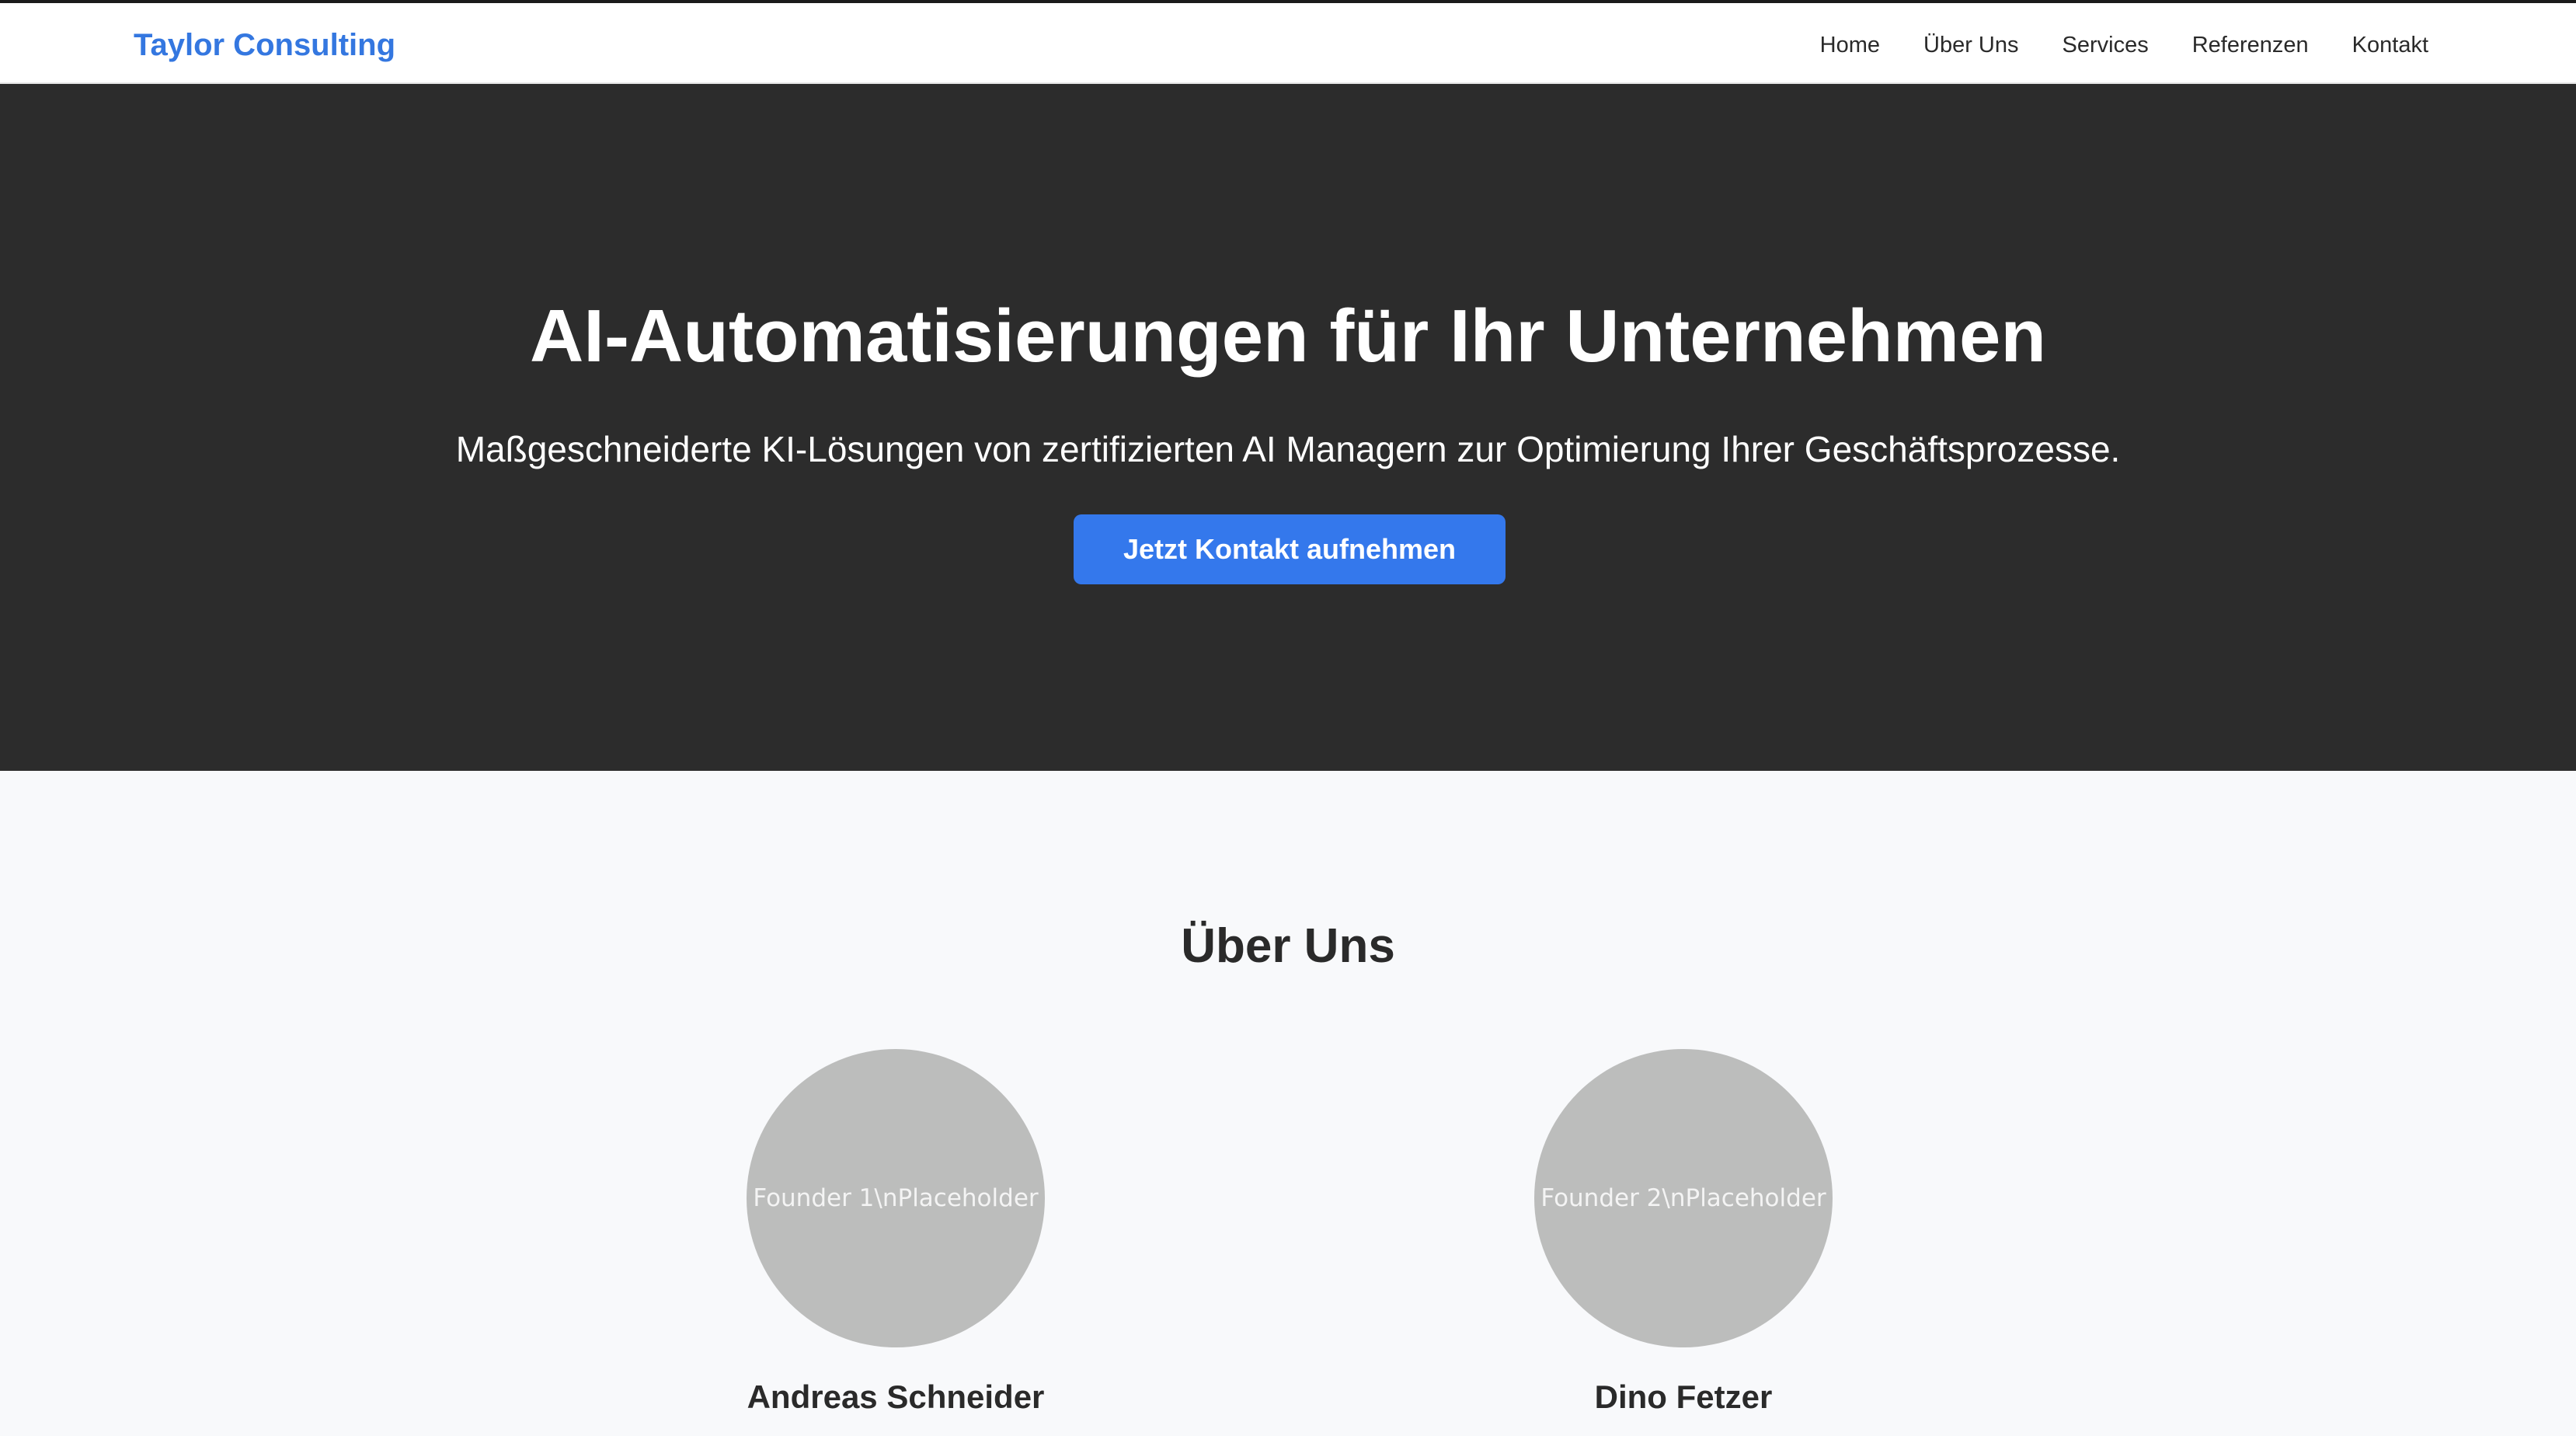 The image size is (2576, 1436). I want to click on founder-photo-placeholder: Founder 1\nPlaceholder, so click(896, 1198).